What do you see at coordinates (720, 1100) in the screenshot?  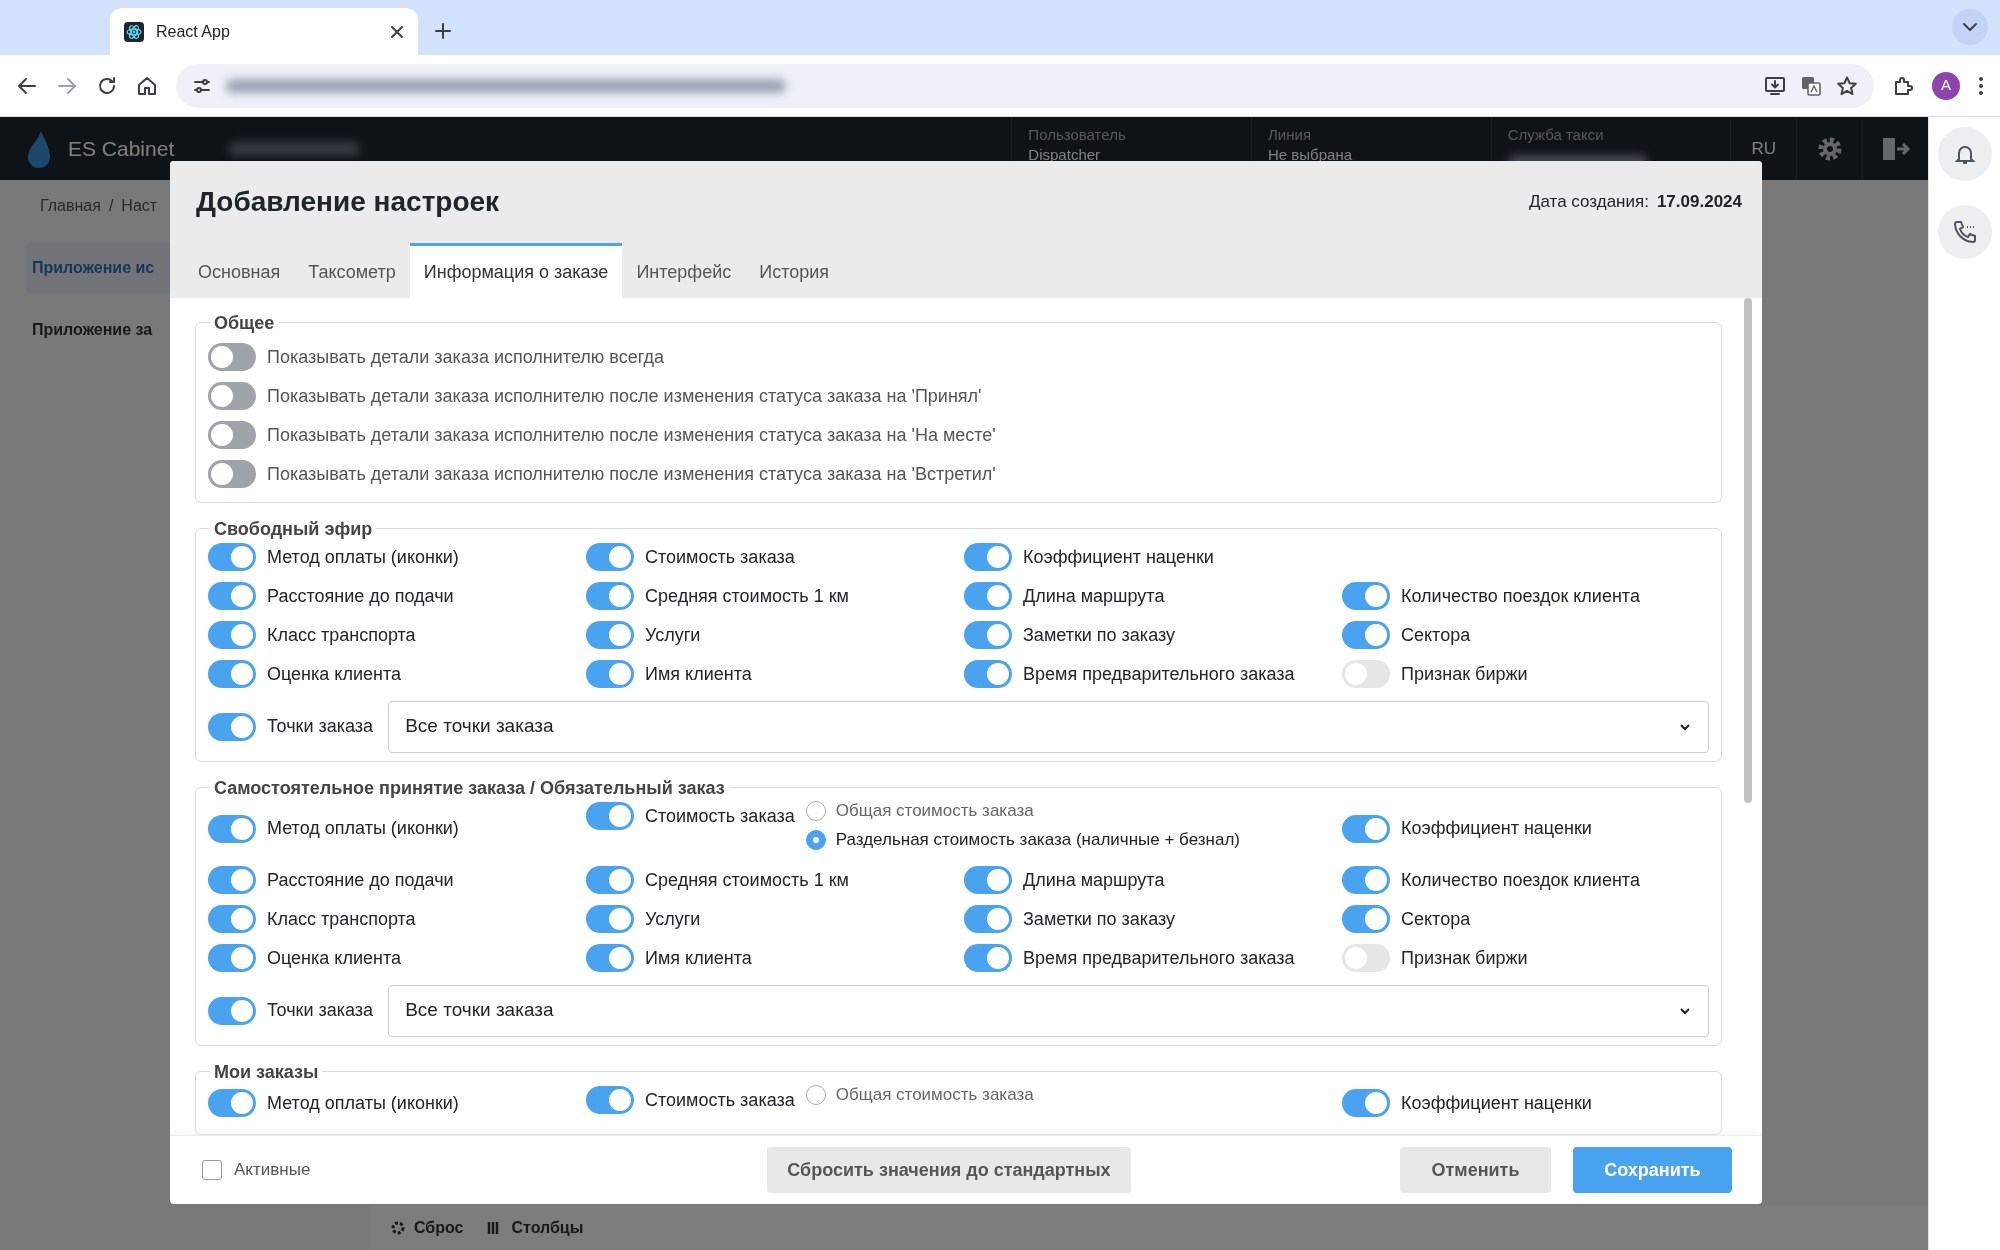 I see `toggle-label: Стоимость заказа` at bounding box center [720, 1100].